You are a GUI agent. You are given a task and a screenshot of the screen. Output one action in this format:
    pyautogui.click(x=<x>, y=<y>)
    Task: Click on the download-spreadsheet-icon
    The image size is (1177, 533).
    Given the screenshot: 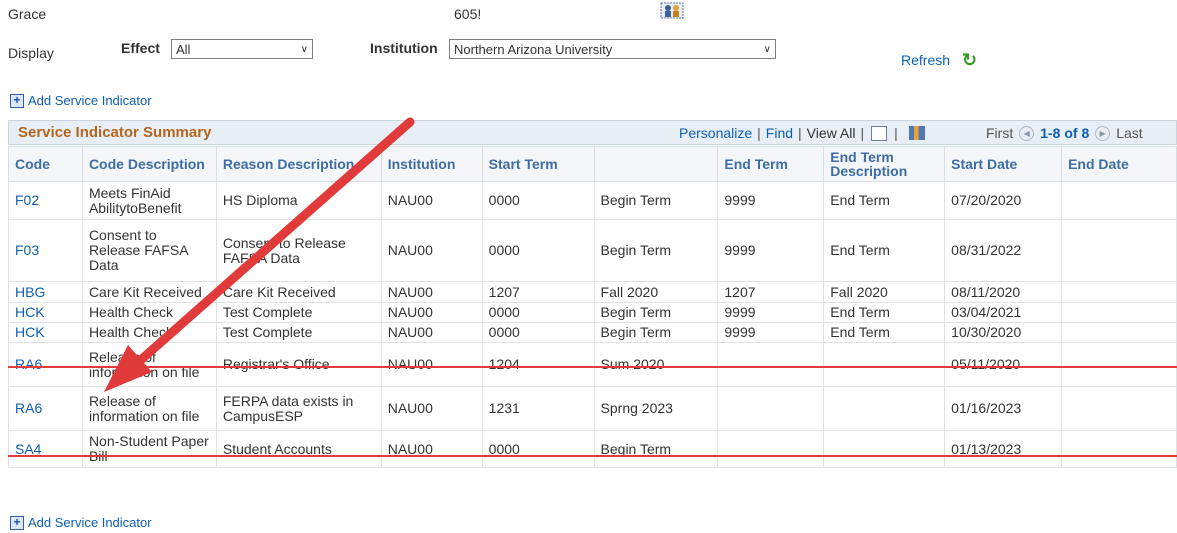 What is the action you would take?
    pyautogui.click(x=916, y=133)
    